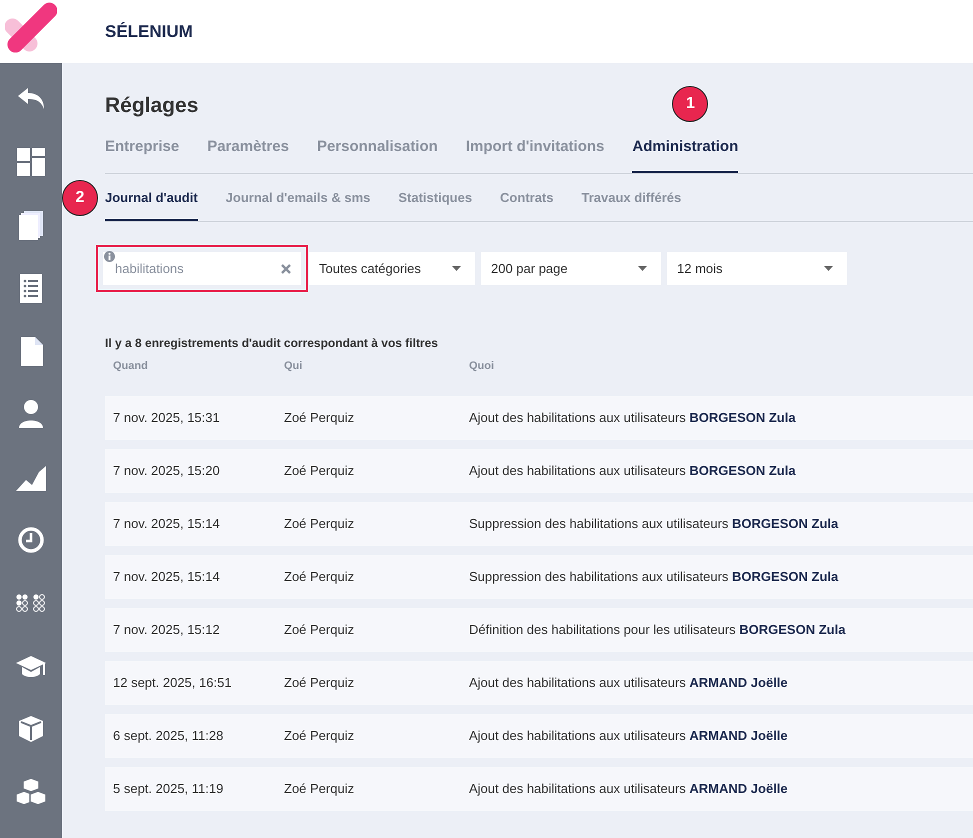 The image size is (973, 838). I want to click on sub-tab: Statistiques, so click(435, 205).